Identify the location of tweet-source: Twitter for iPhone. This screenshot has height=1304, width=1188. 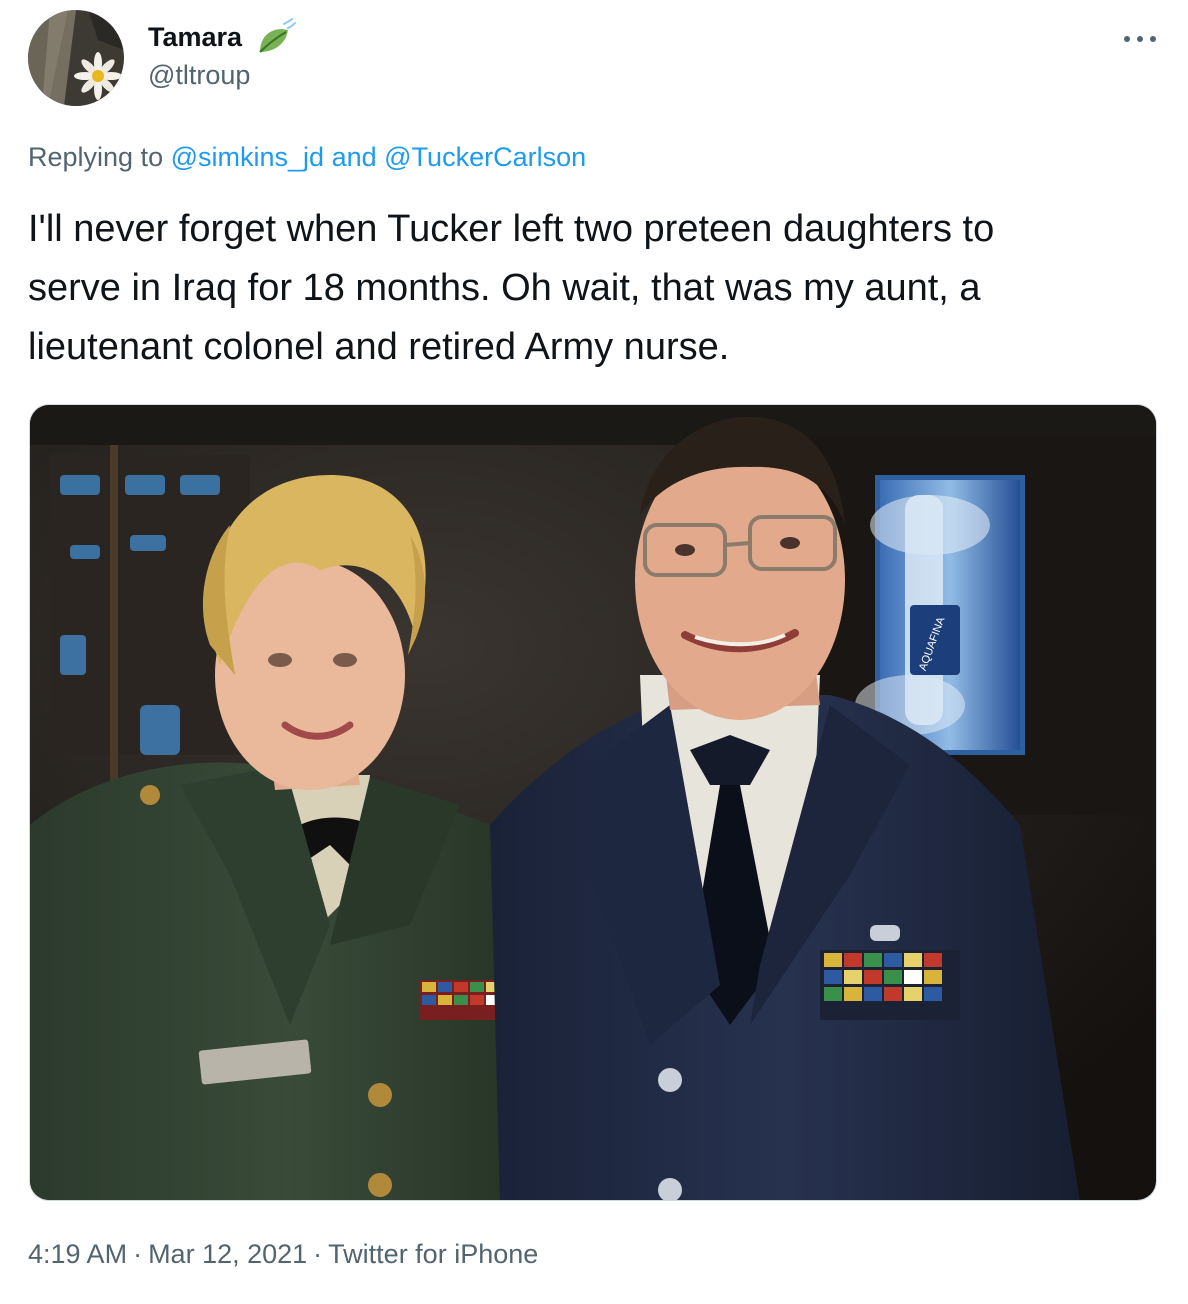
(433, 1254).